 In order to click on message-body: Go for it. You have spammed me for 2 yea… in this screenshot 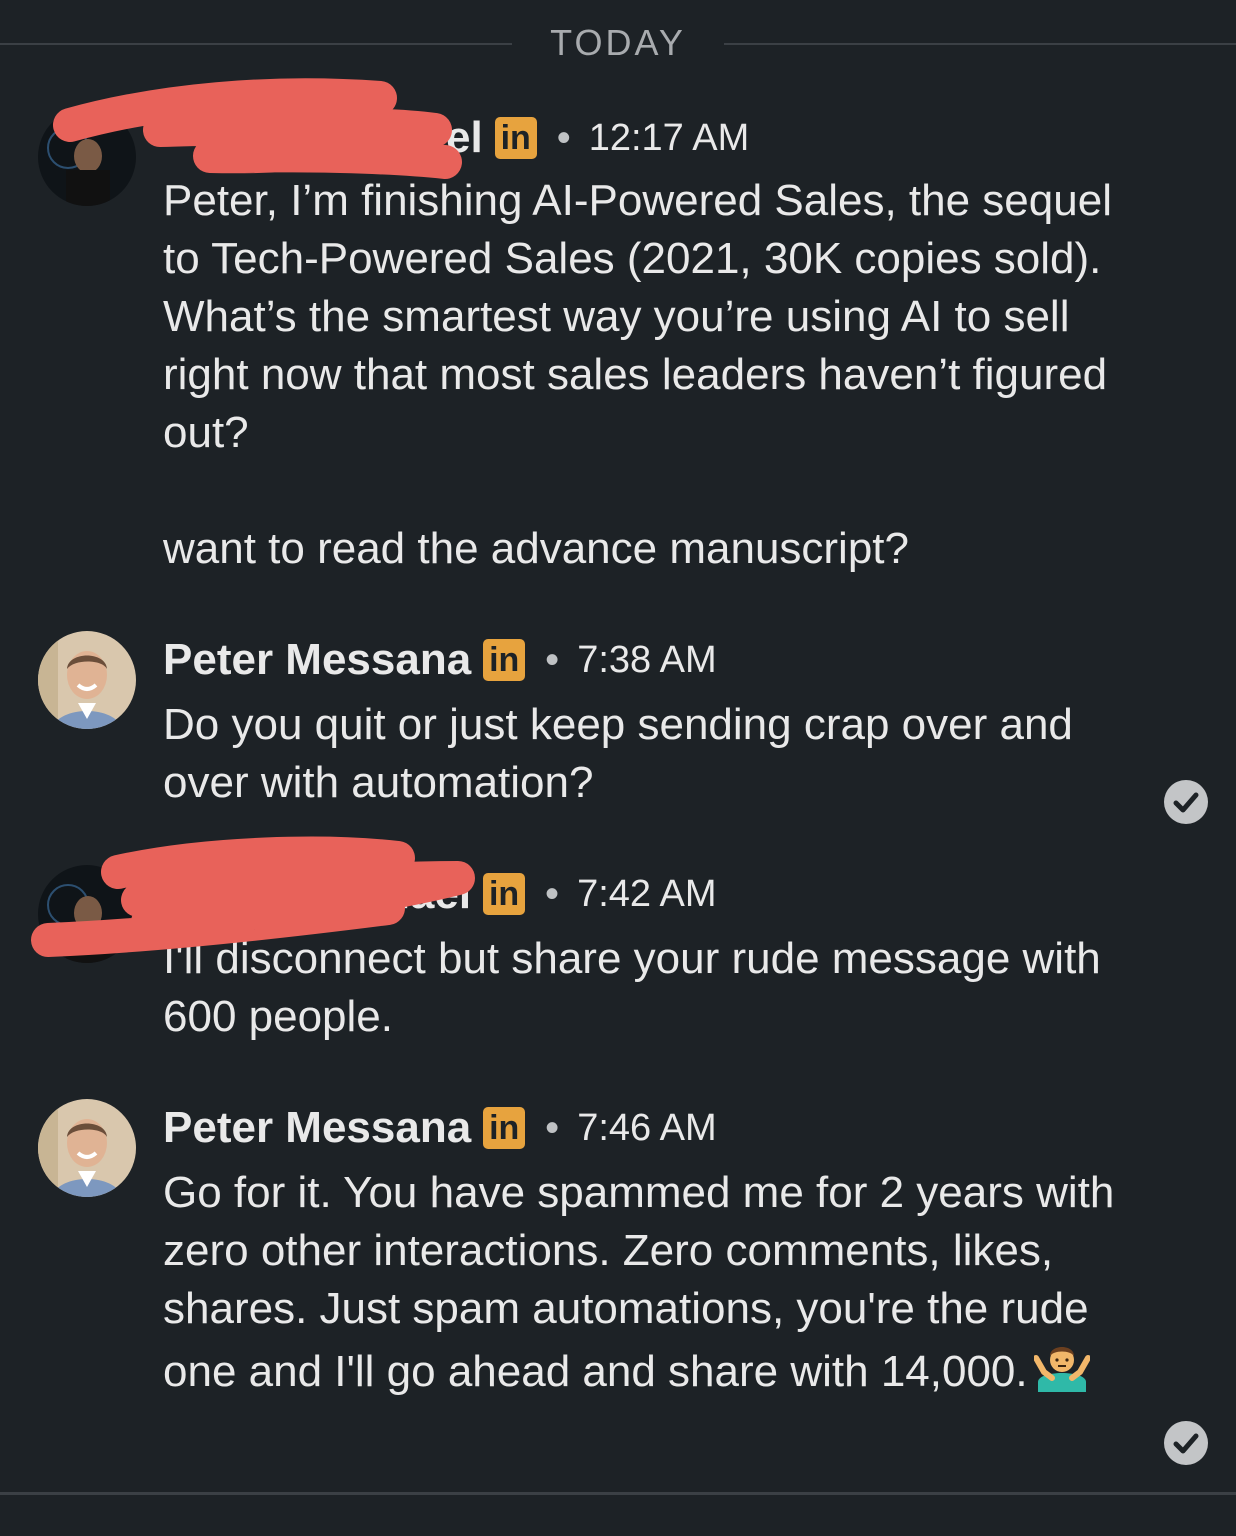, I will do `click(643, 1285)`.